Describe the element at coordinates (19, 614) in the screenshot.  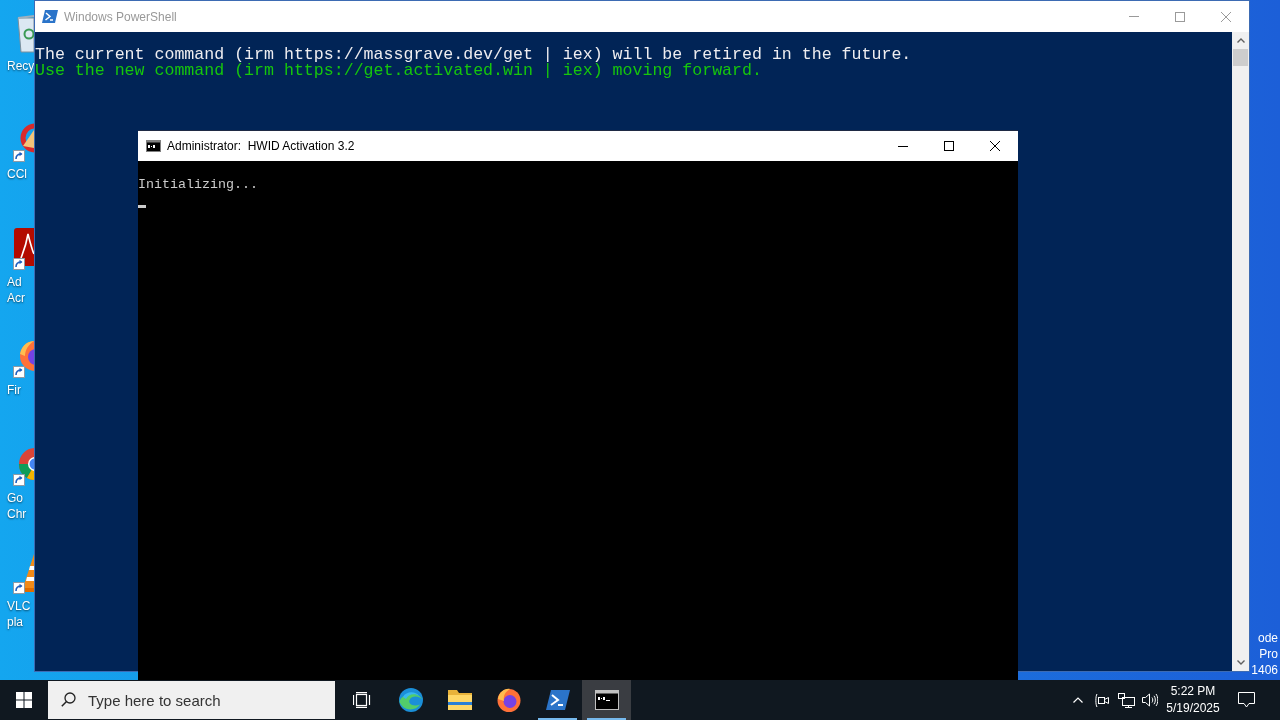
I see `desktop-icon-label: VLC pla` at that location.